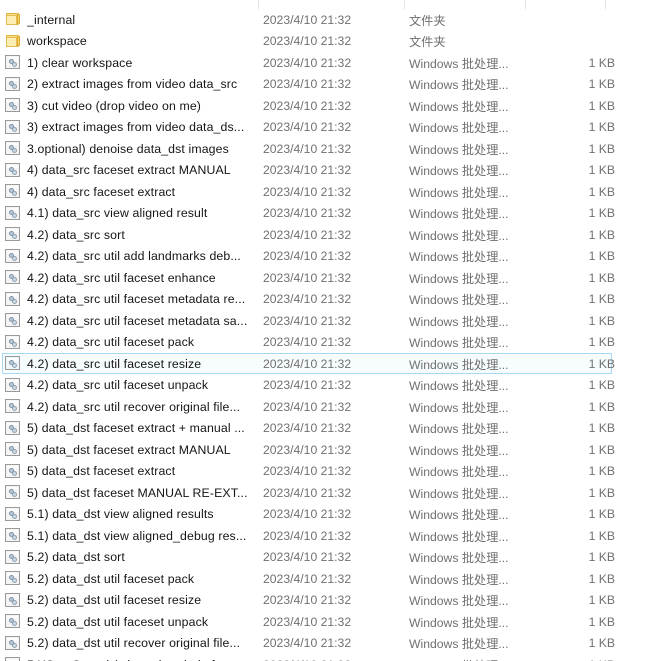 The width and height of the screenshot is (671, 661). Describe the element at coordinates (15, 41) in the screenshot. I see `folder-icon` at that location.